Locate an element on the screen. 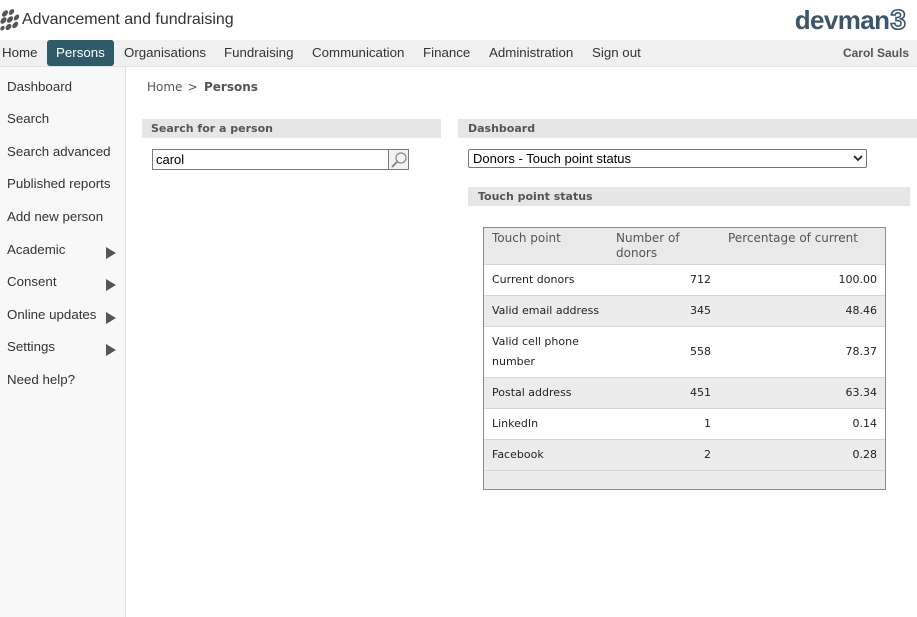 This screenshot has height=617, width=917. sidebar-item-settings: Settings is located at coordinates (62, 347).